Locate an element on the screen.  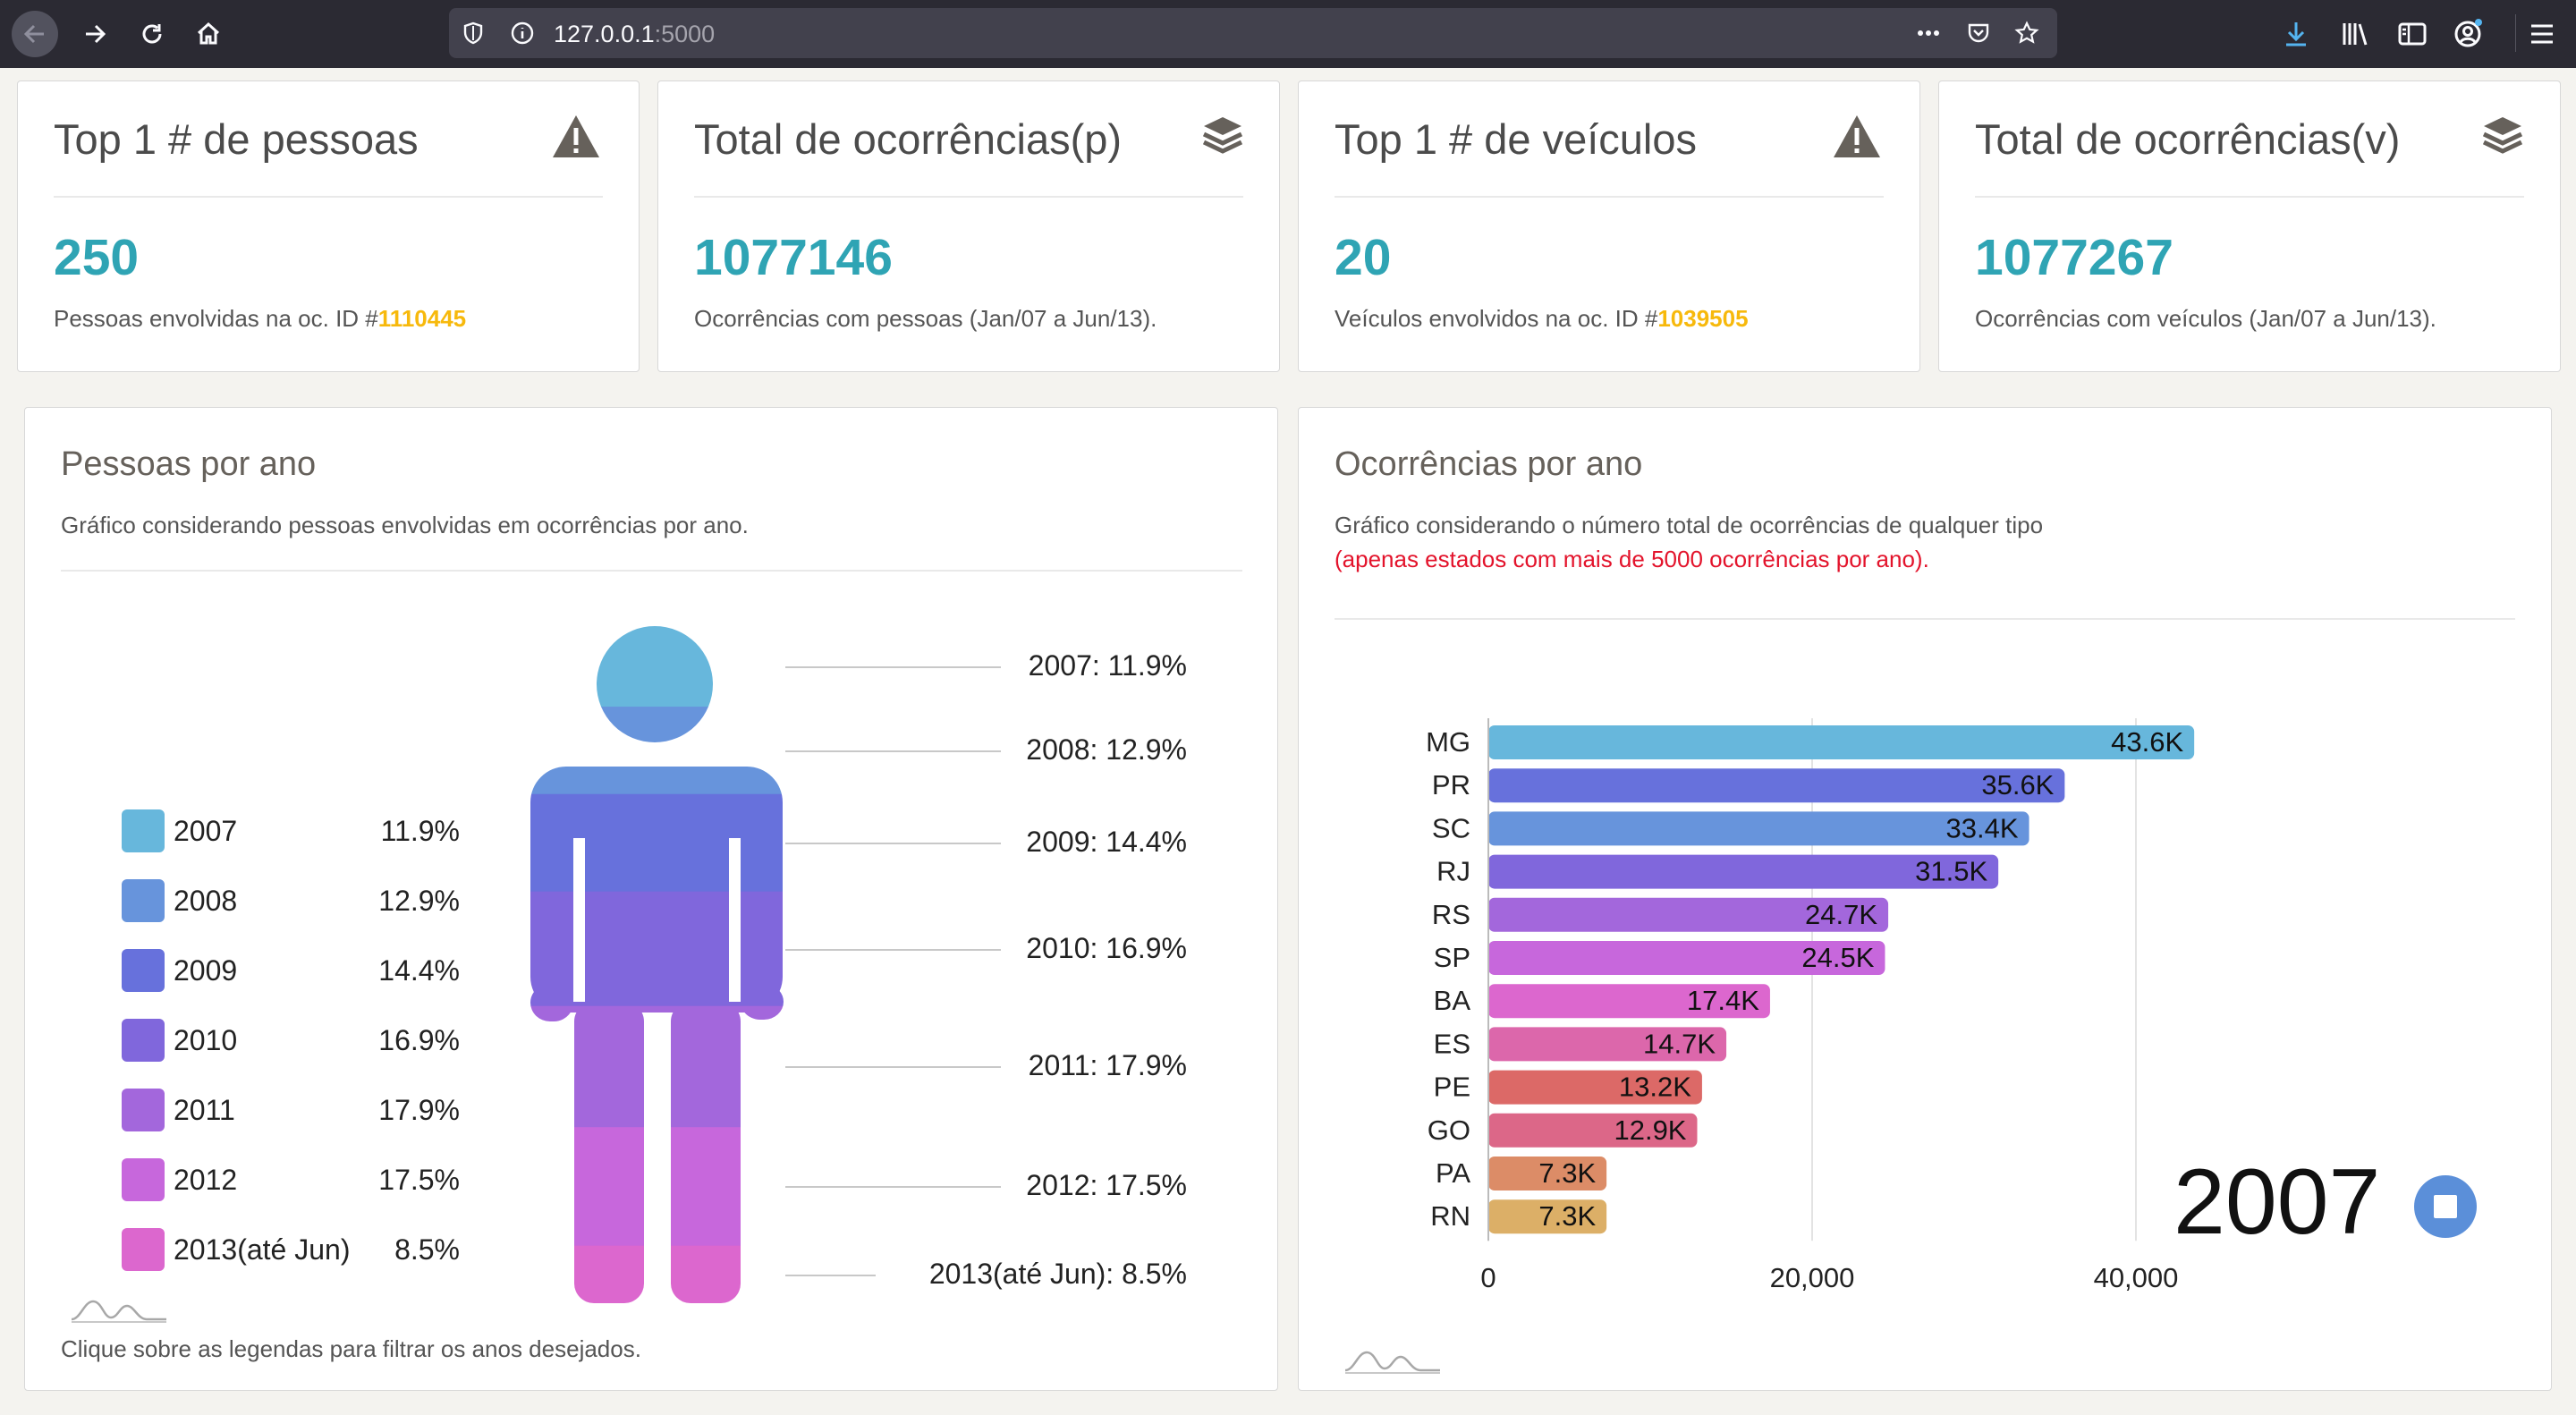
legend-year: 2012 is located at coordinates (206, 1180).